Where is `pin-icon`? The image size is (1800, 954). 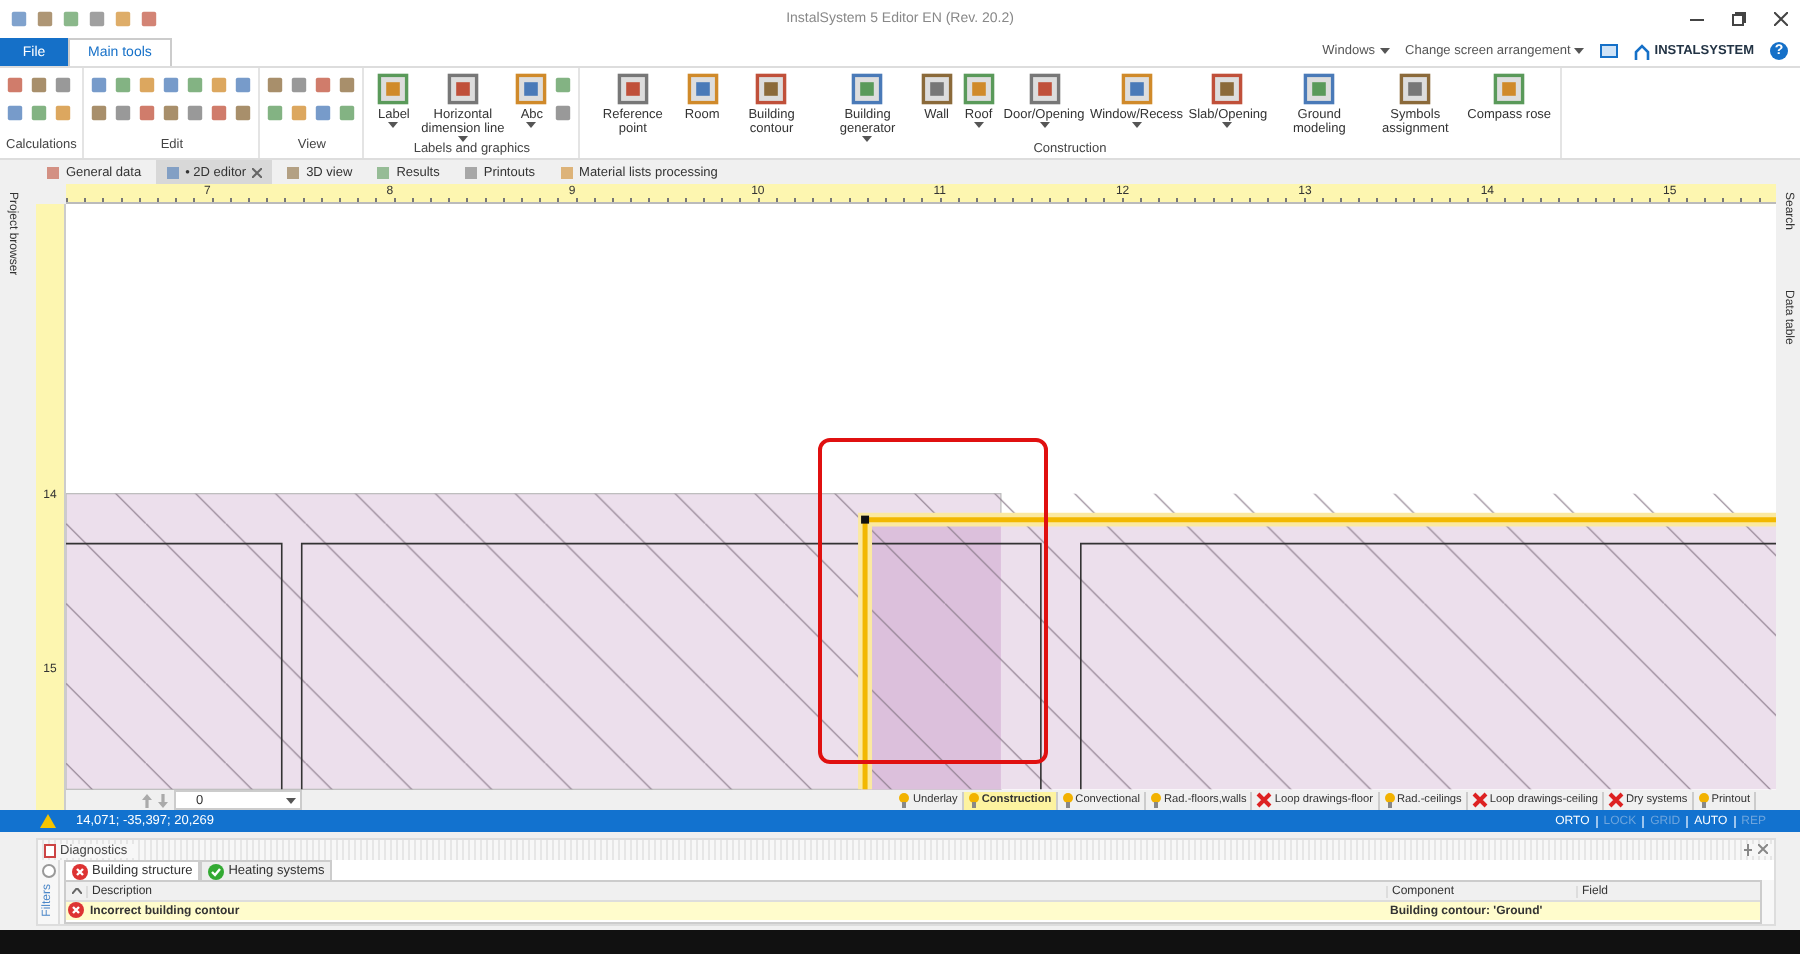 pin-icon is located at coordinates (1748, 850).